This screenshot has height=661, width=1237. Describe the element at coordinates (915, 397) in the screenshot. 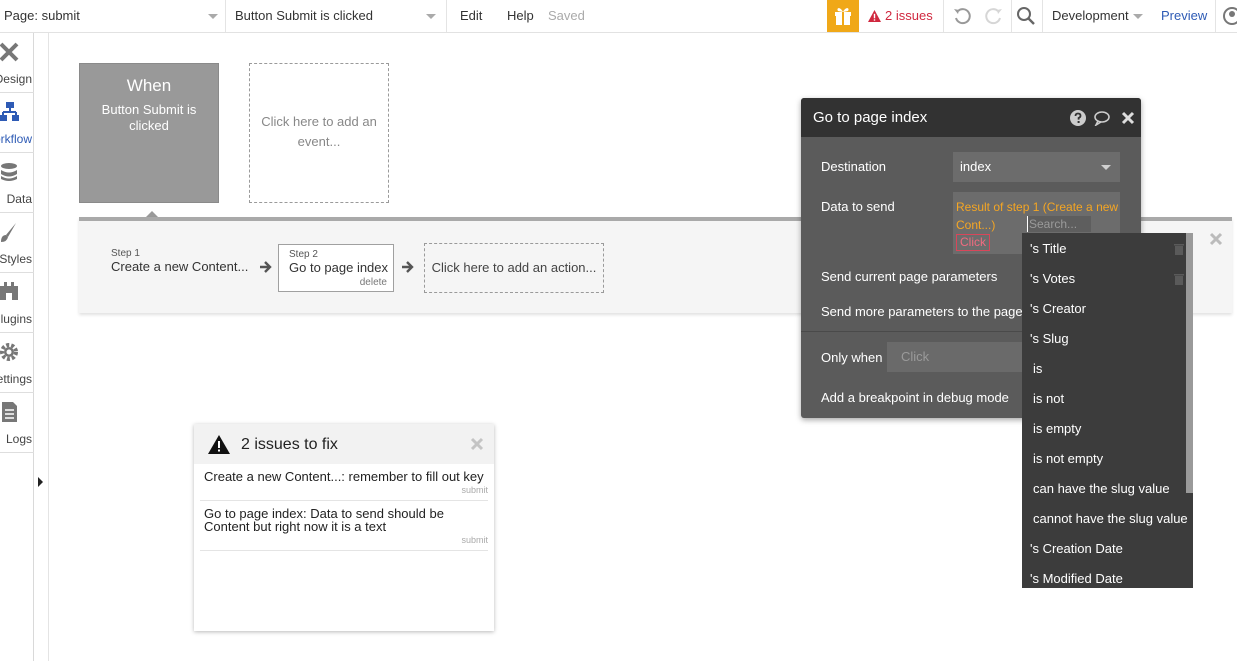

I see `breakpoint-label: Add a breakpoint in debug mode` at that location.